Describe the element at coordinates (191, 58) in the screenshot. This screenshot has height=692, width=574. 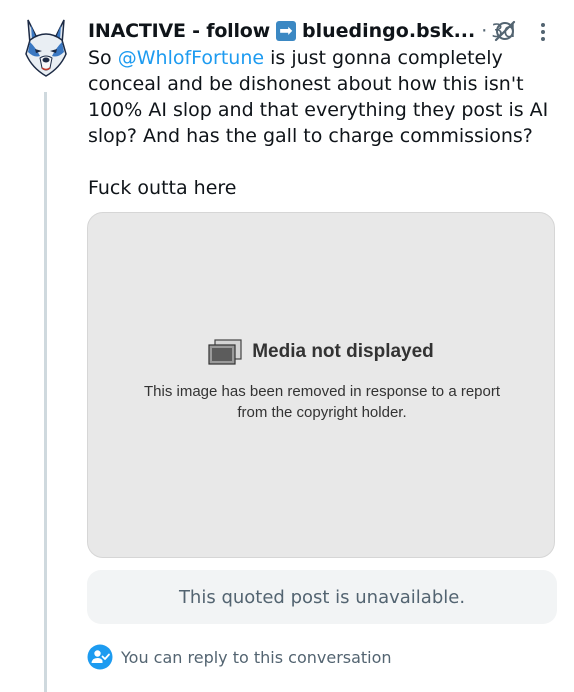
I see `mention-link: @WhlofFortune` at that location.